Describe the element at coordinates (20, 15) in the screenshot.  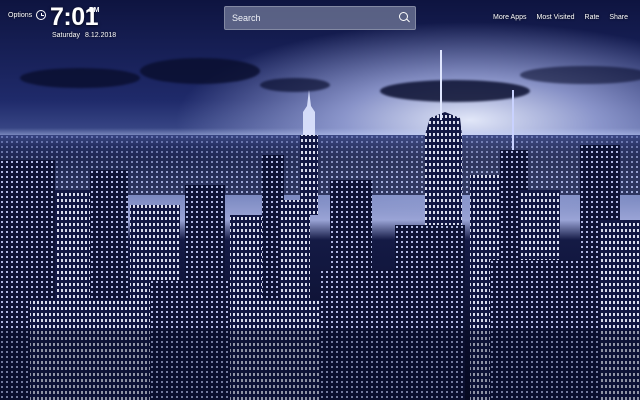
I see `options-link: Options` at that location.